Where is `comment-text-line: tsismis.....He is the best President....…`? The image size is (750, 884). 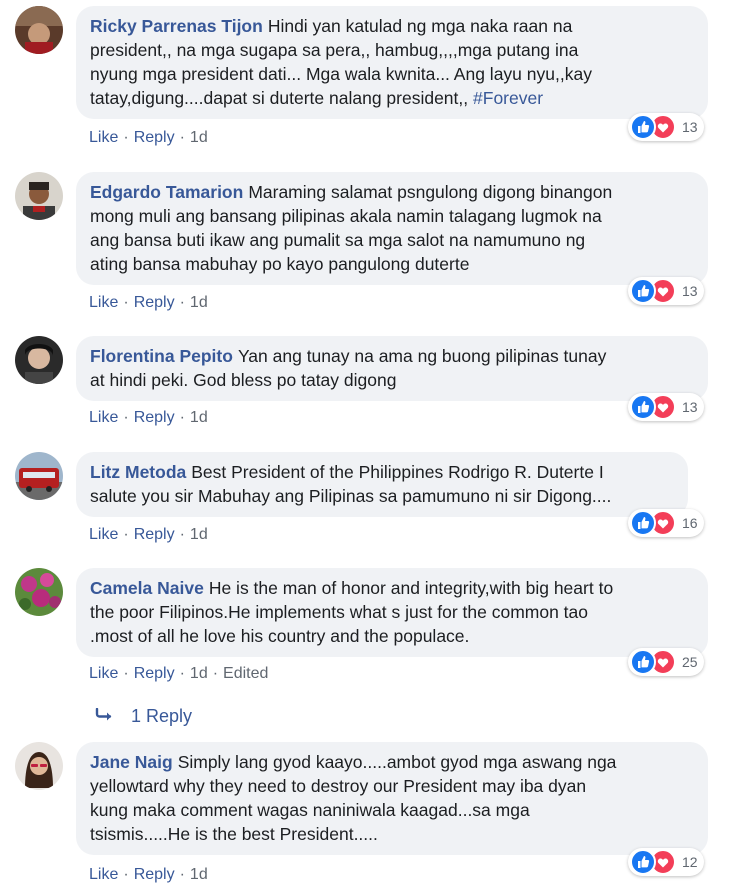 comment-text-line: tsismis.....He is the best President....… is located at coordinates (234, 834).